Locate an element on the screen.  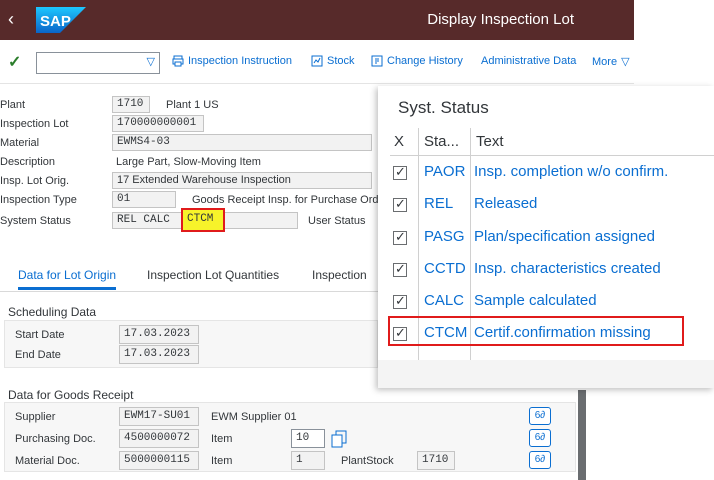
purchasing-doc-label: Purchasing Doc. is located at coordinates (55, 439).